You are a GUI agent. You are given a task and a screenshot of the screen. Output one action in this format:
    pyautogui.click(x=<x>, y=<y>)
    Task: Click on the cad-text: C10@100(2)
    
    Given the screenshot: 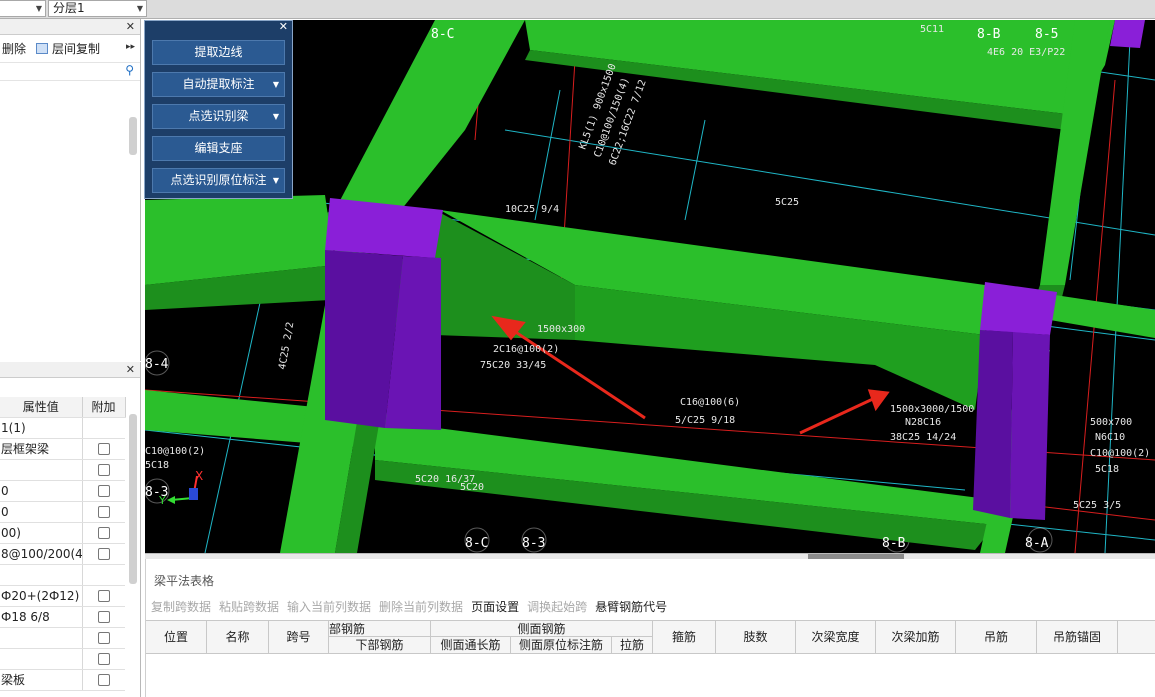 What is the action you would take?
    pyautogui.click(x=1120, y=453)
    